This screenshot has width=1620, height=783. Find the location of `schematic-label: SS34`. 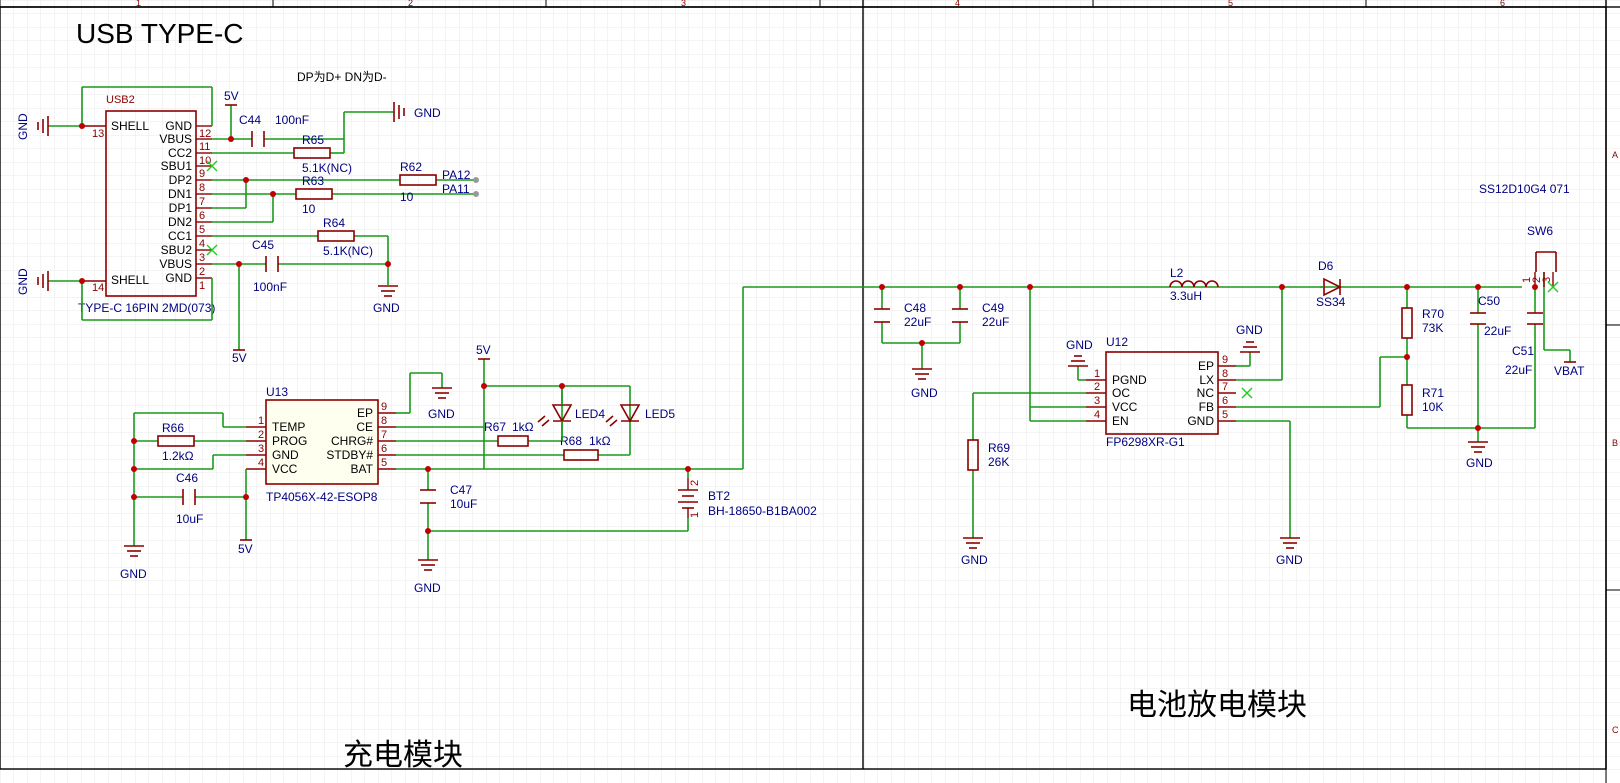

schematic-label: SS34 is located at coordinates (1331, 302).